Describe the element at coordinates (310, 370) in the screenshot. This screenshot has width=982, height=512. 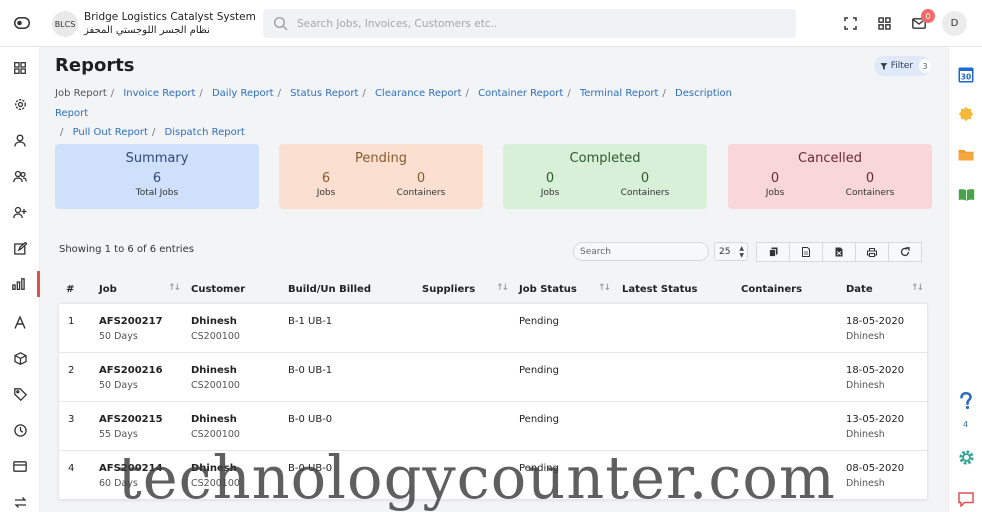
I see `build-cell: B-0 UB-1` at that location.